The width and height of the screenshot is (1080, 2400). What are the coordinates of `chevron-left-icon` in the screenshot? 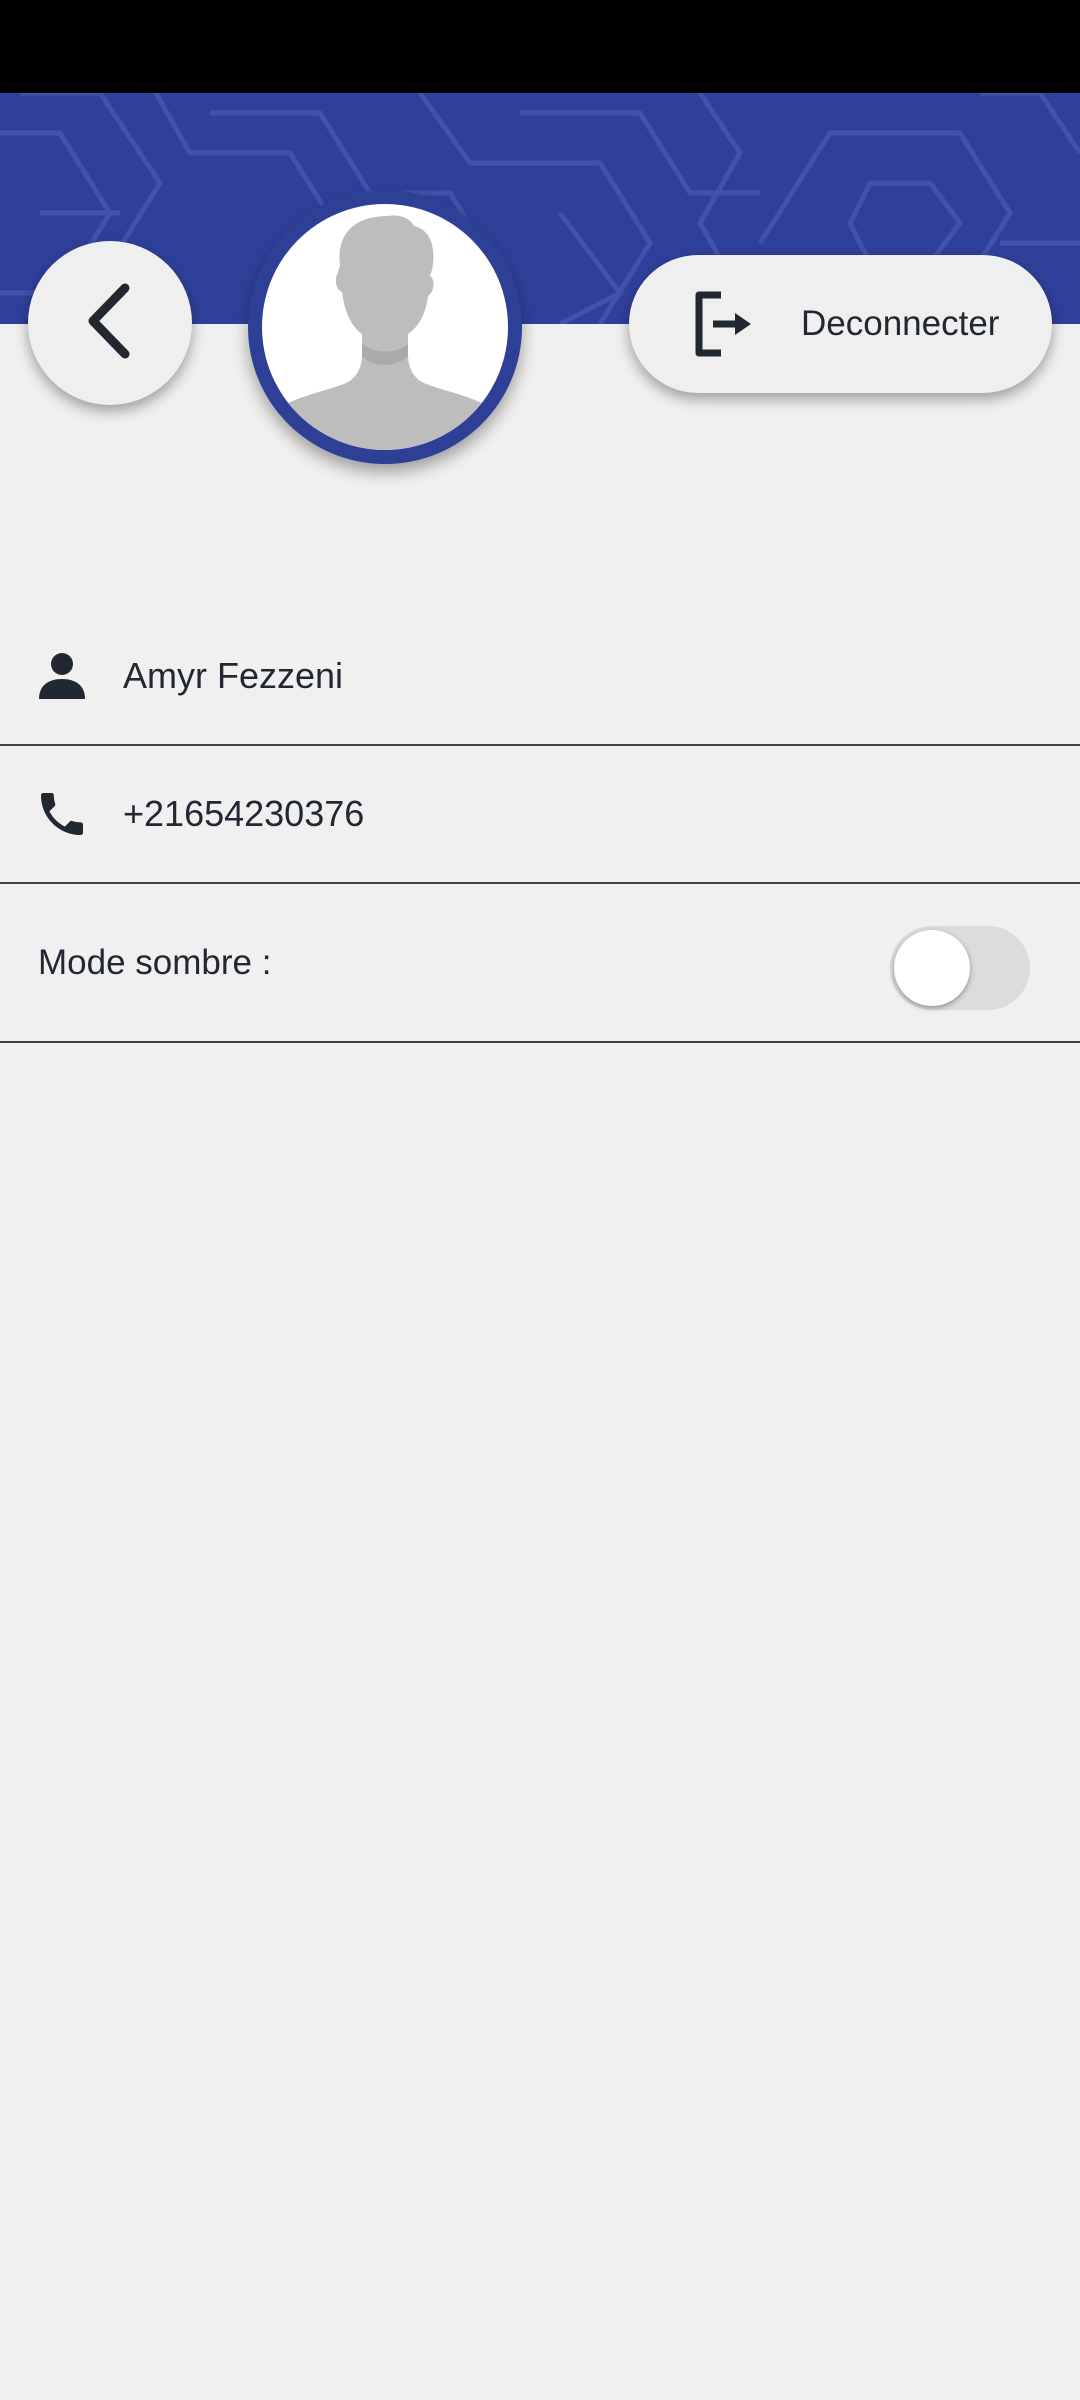 It's located at (110, 323).